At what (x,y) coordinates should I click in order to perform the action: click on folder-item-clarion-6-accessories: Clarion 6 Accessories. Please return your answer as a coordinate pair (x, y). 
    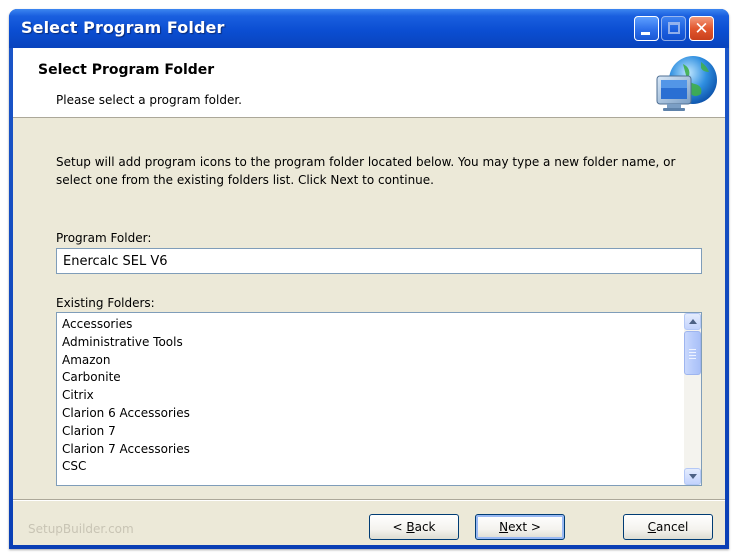
    Looking at the image, I should click on (367, 414).